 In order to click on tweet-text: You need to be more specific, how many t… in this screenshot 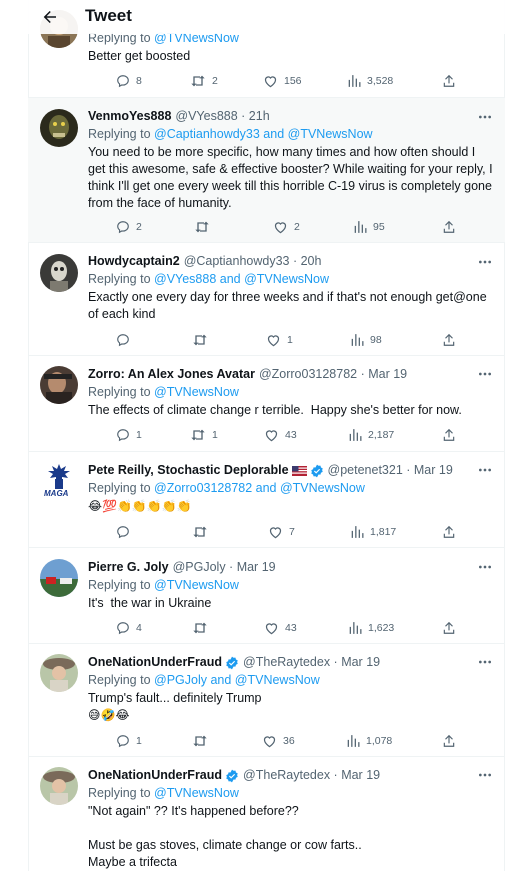, I will do `click(292, 177)`.